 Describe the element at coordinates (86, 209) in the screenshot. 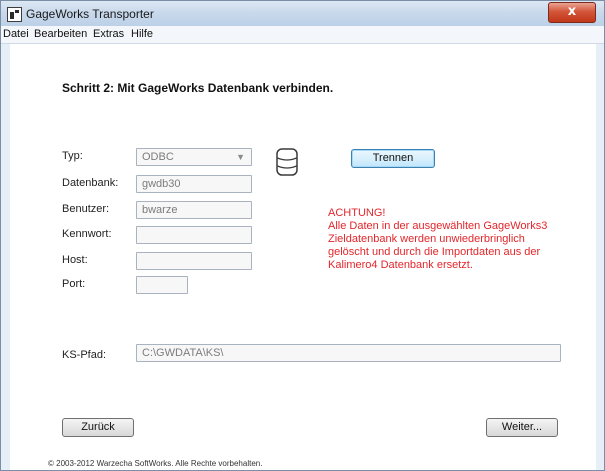

I see `benutzer-label: Benutzer:` at that location.